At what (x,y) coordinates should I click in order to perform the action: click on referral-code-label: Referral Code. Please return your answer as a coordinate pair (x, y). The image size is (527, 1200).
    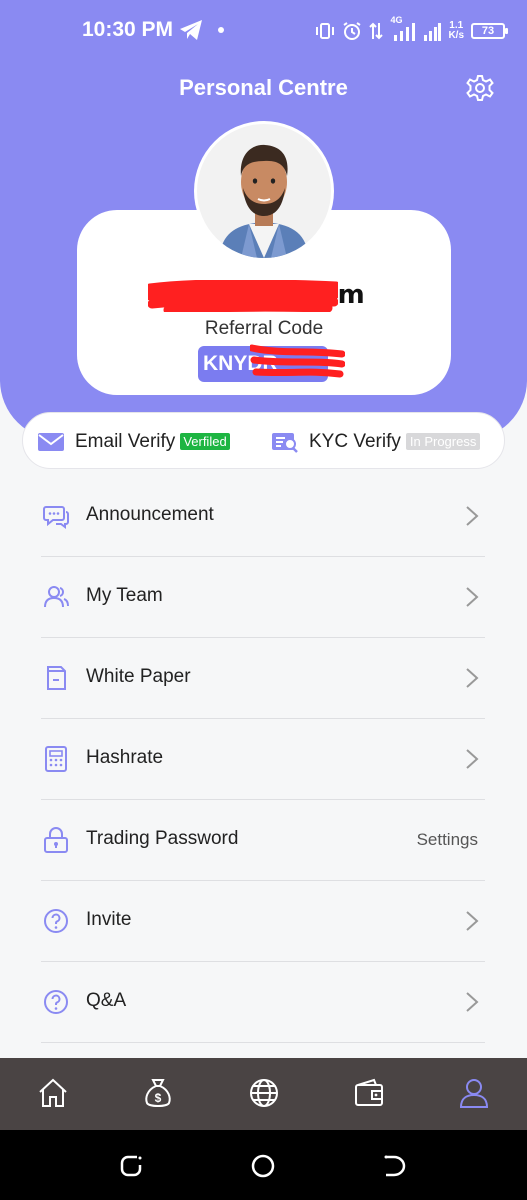
    Looking at the image, I should click on (264, 328).